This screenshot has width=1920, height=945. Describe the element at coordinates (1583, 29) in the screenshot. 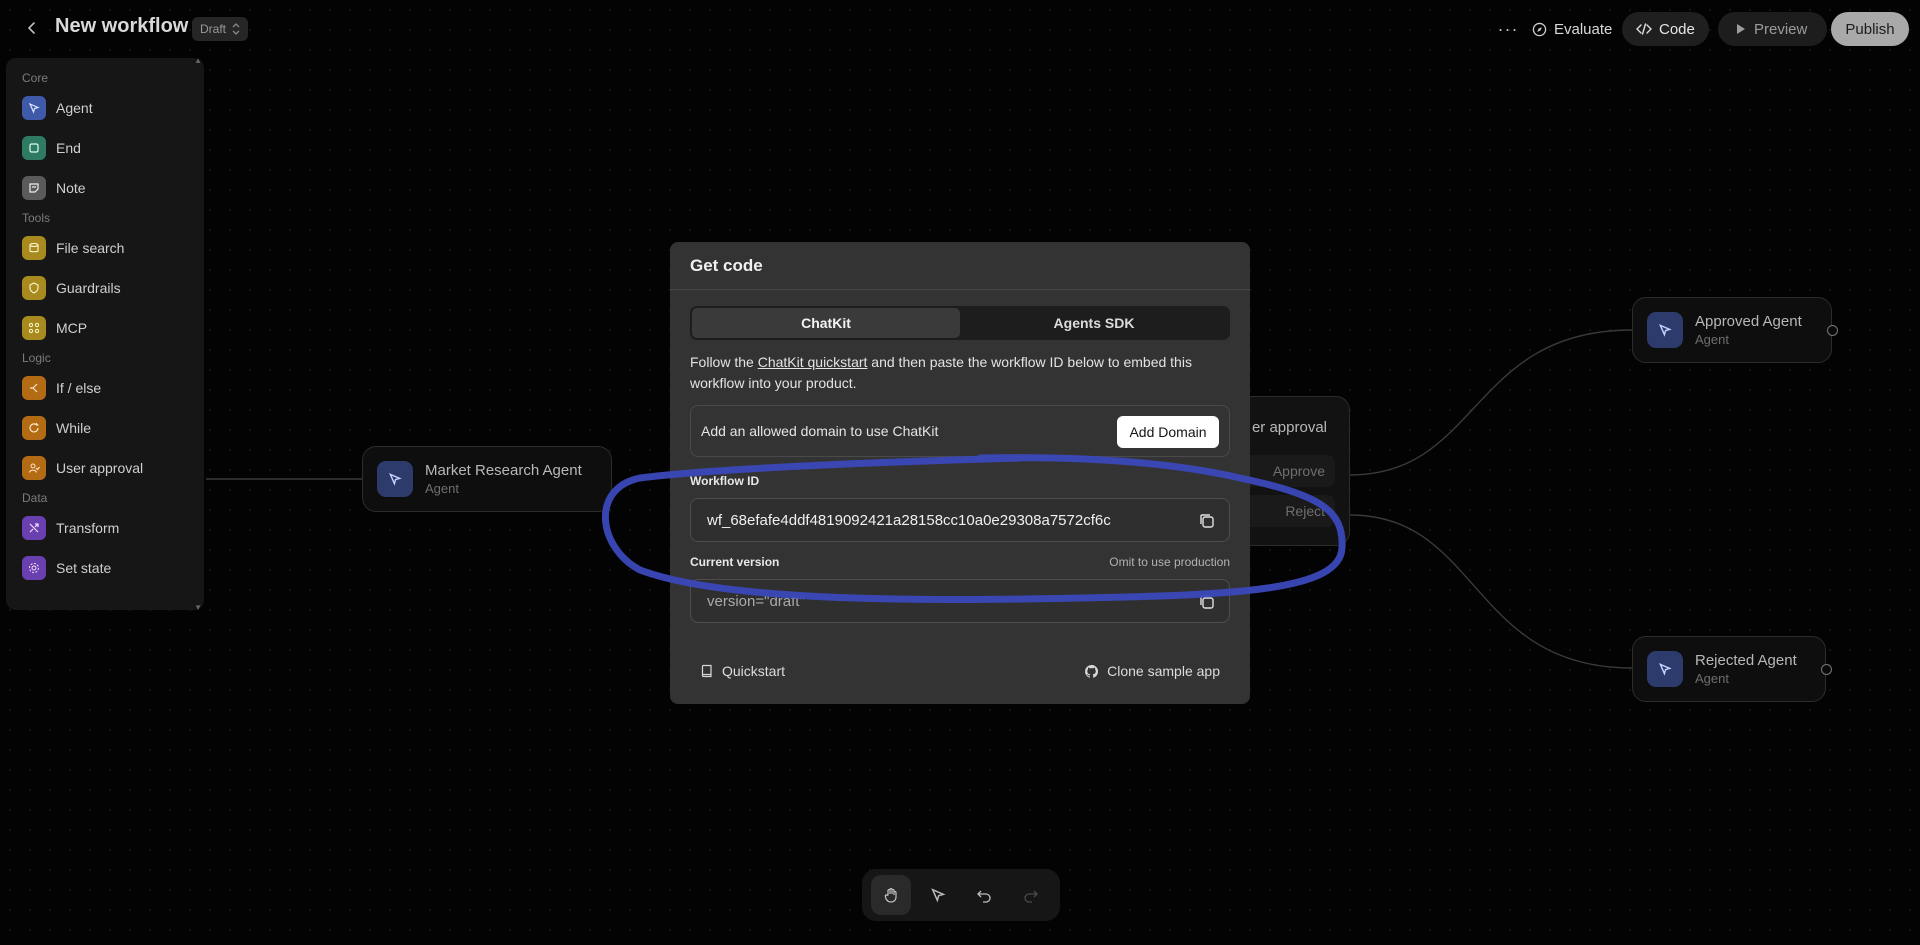

I see `evaluate-label: Evaluate` at that location.